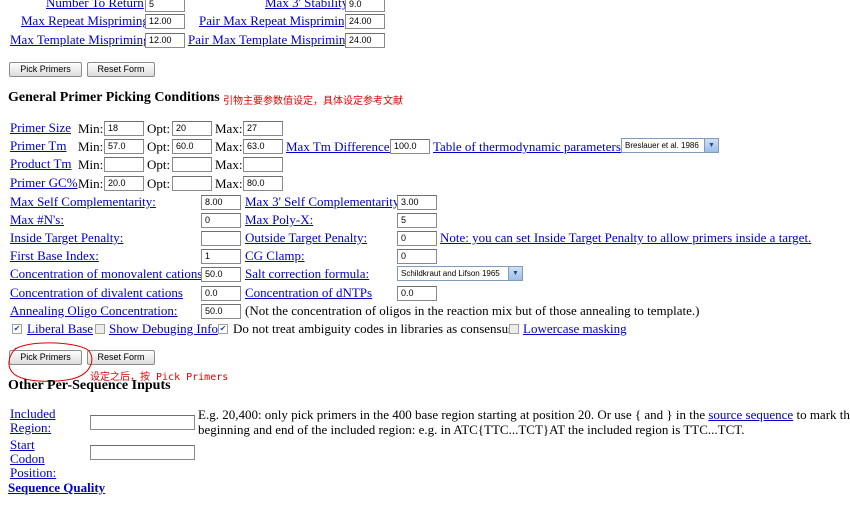  Describe the element at coordinates (275, 21) in the screenshot. I see `pair-max-repeat-mispriming-label: Pair Max Repeat Mispriming` at that location.